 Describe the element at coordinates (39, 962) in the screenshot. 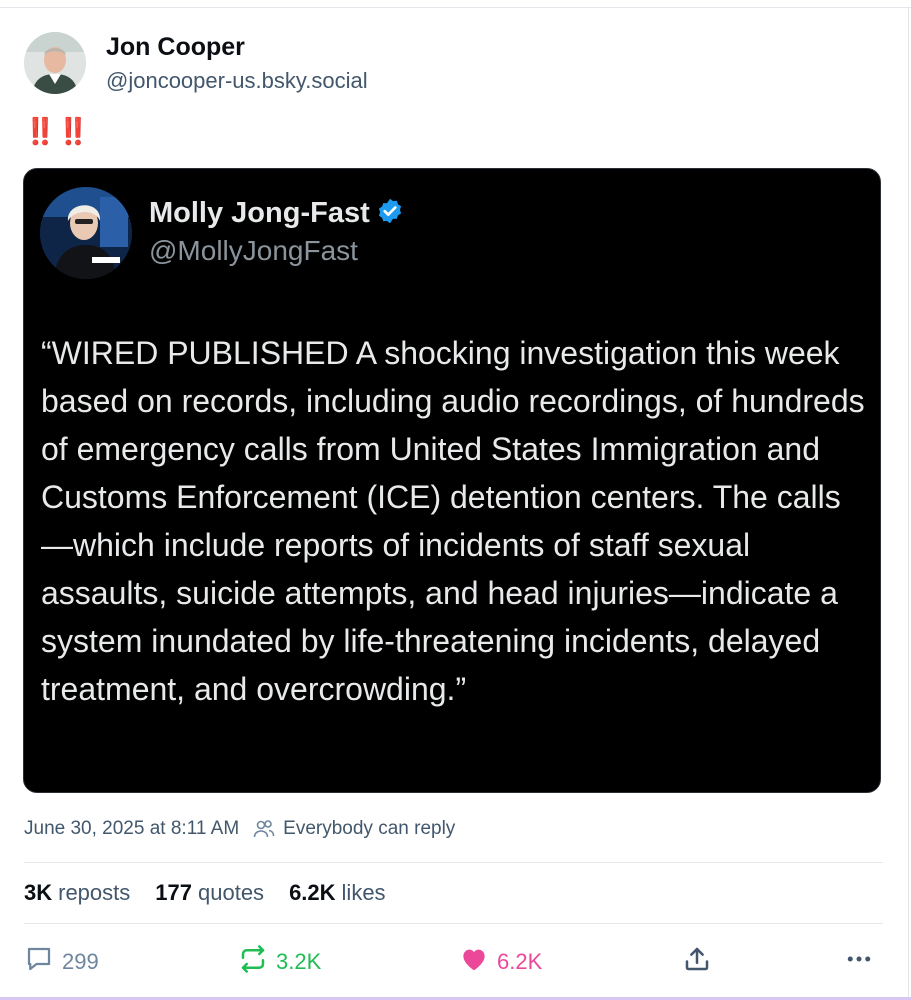

I see `reply-icon` at that location.